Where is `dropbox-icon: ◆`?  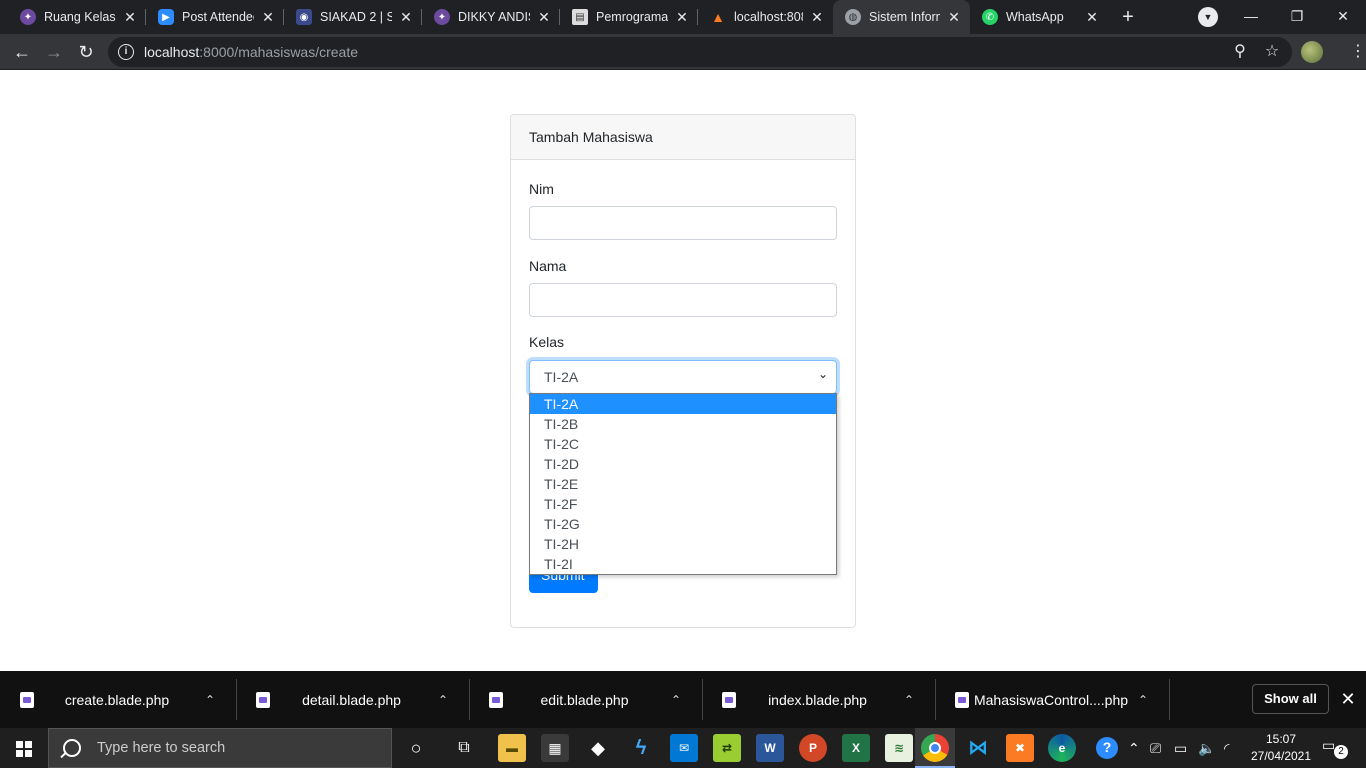
dropbox-icon: ◆ is located at coordinates (598, 748).